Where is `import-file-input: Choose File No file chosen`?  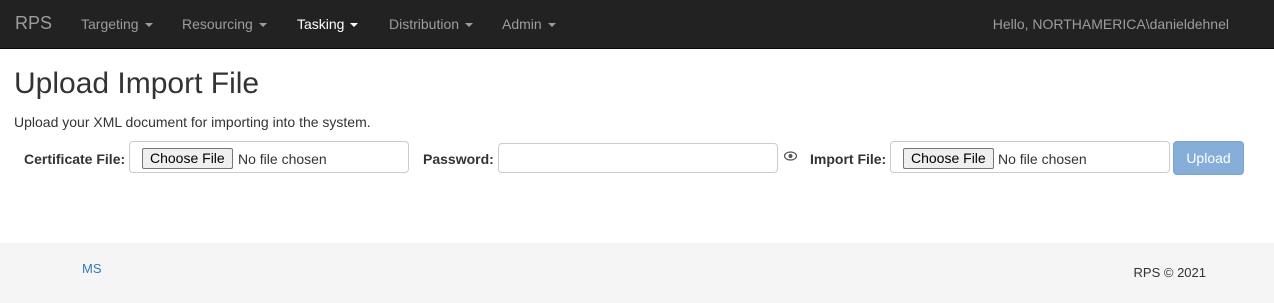
import-file-input: Choose File No file chosen is located at coordinates (1030, 157).